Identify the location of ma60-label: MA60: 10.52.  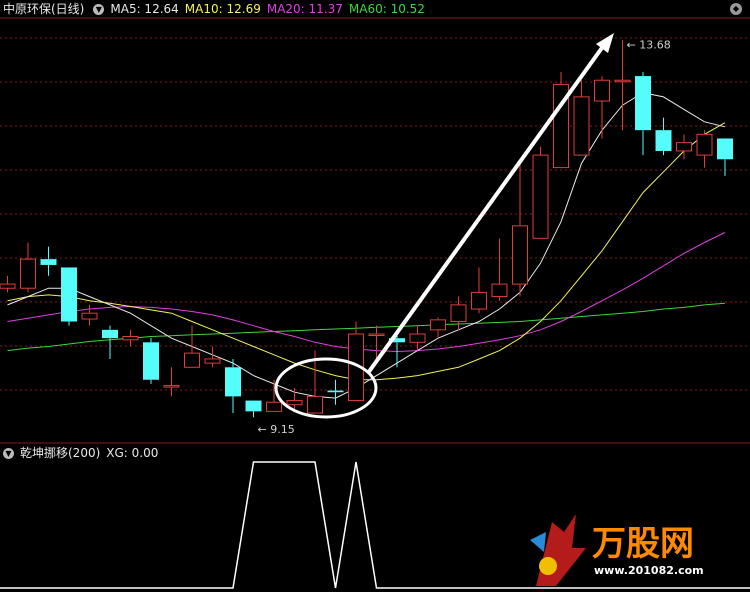
(386, 9).